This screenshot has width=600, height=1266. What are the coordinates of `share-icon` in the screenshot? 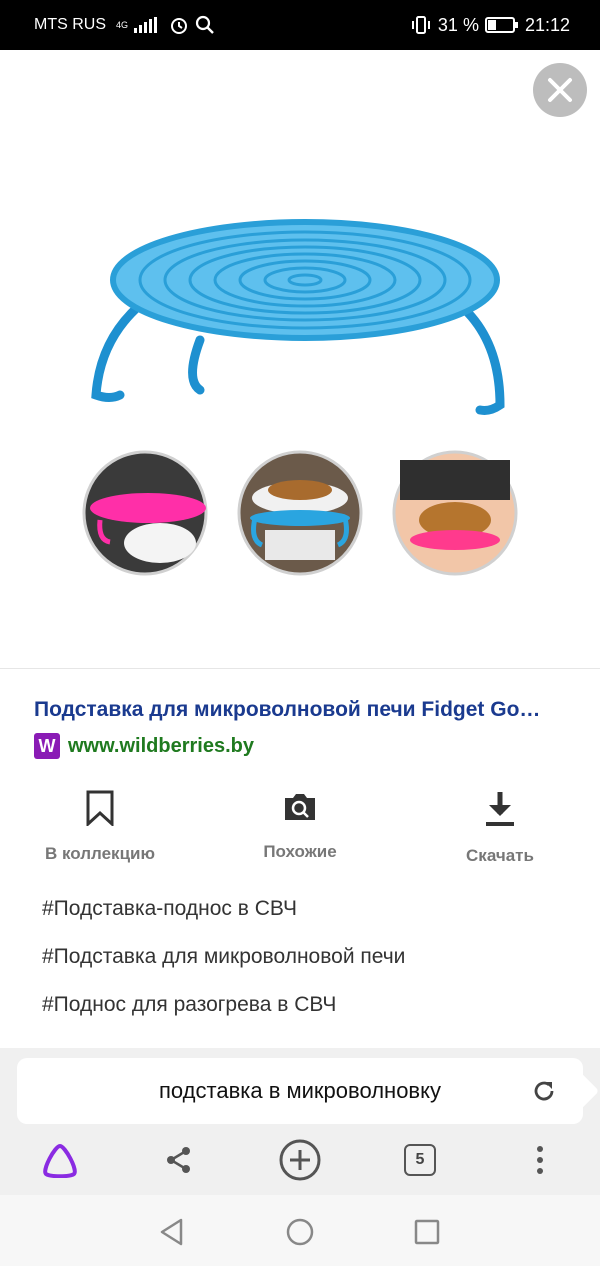 It's located at (178, 1160).